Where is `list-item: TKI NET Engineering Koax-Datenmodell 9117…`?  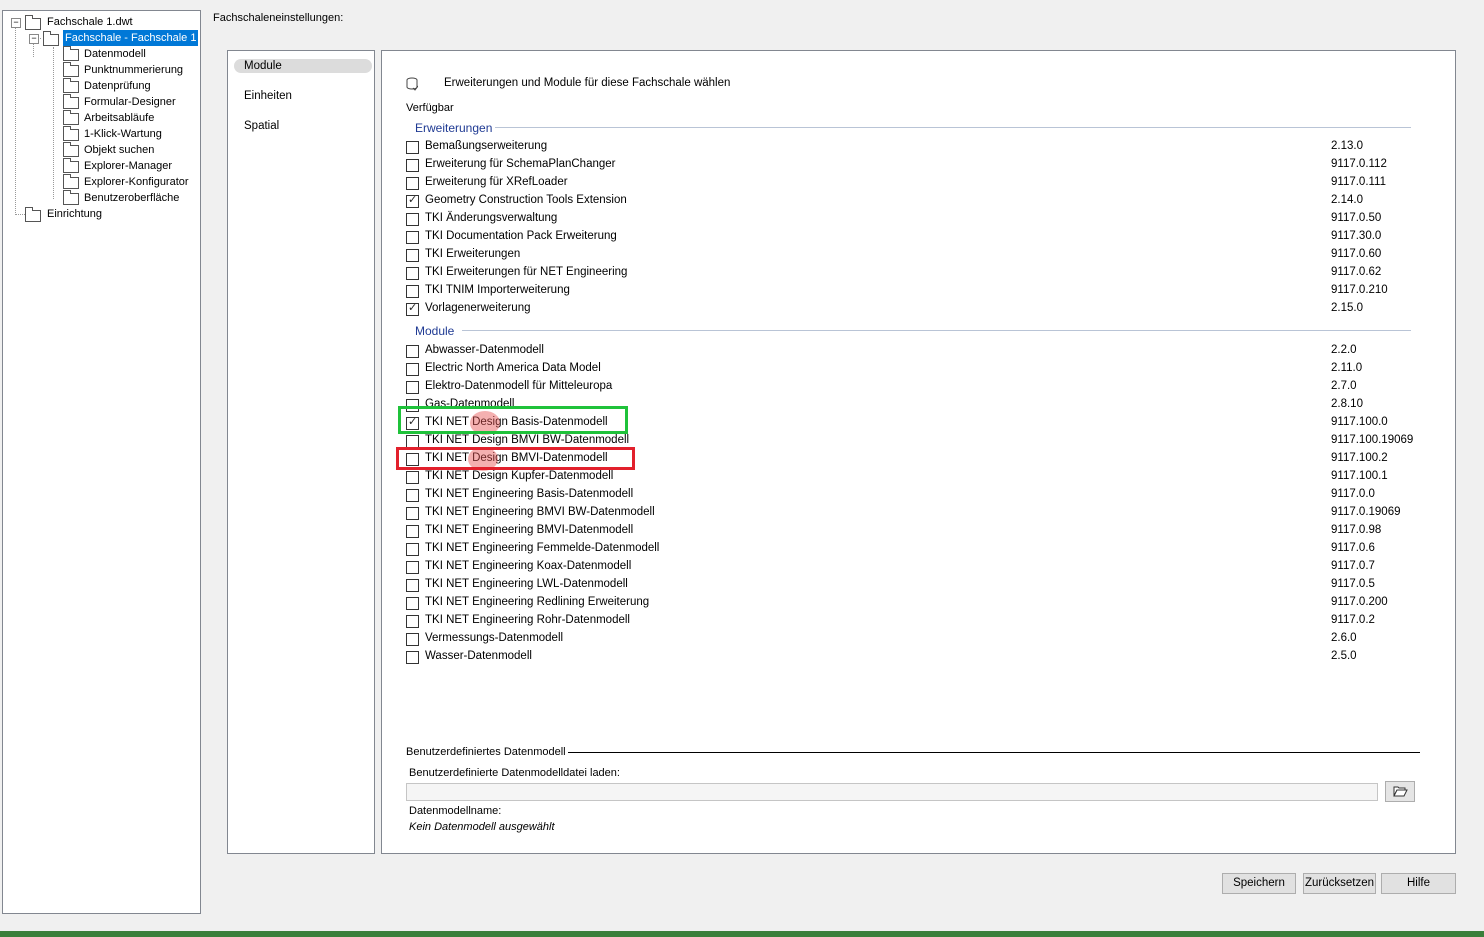 list-item: TKI NET Engineering Koax-Datenmodell 9117… is located at coordinates (906, 568).